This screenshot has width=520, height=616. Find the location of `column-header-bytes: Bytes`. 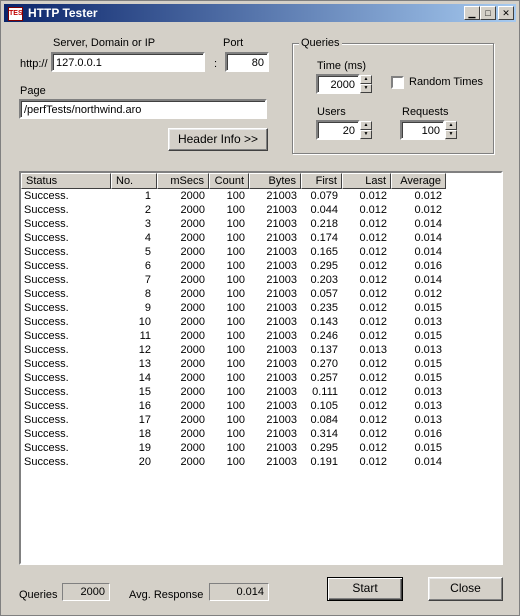

column-header-bytes: Bytes is located at coordinates (275, 181).